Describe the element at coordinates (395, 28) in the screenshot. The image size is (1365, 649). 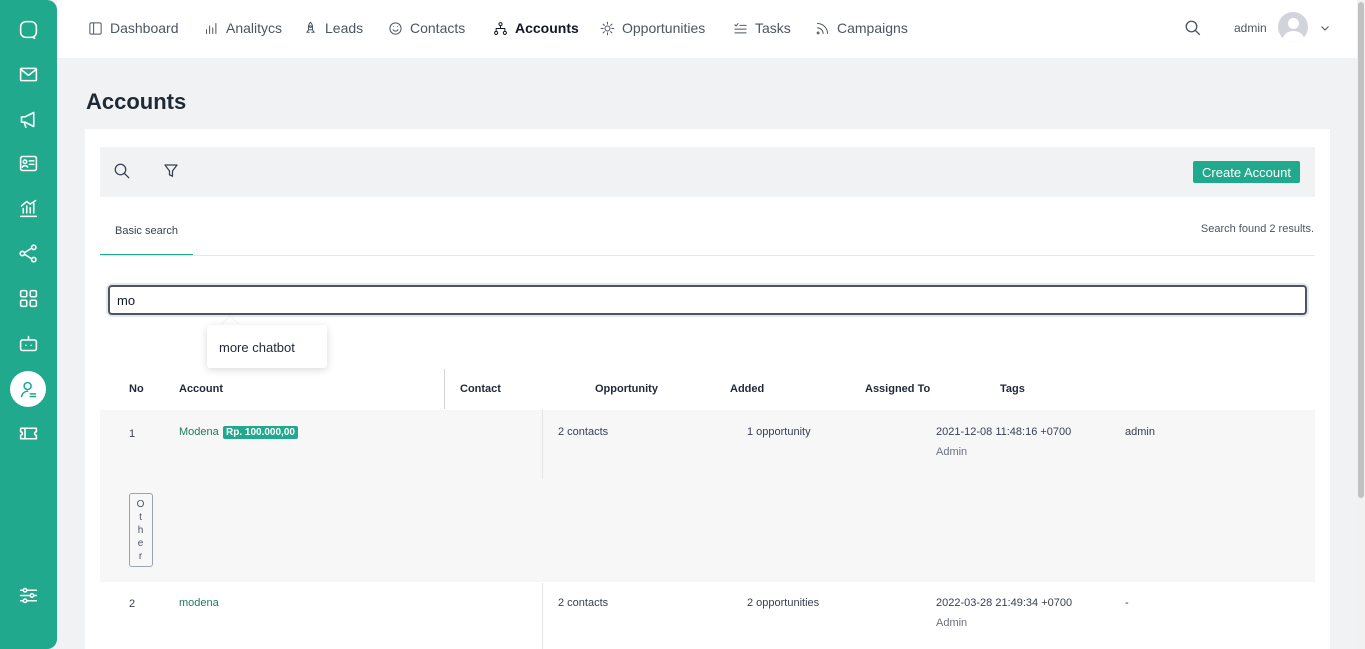
I see `smile-icon` at that location.